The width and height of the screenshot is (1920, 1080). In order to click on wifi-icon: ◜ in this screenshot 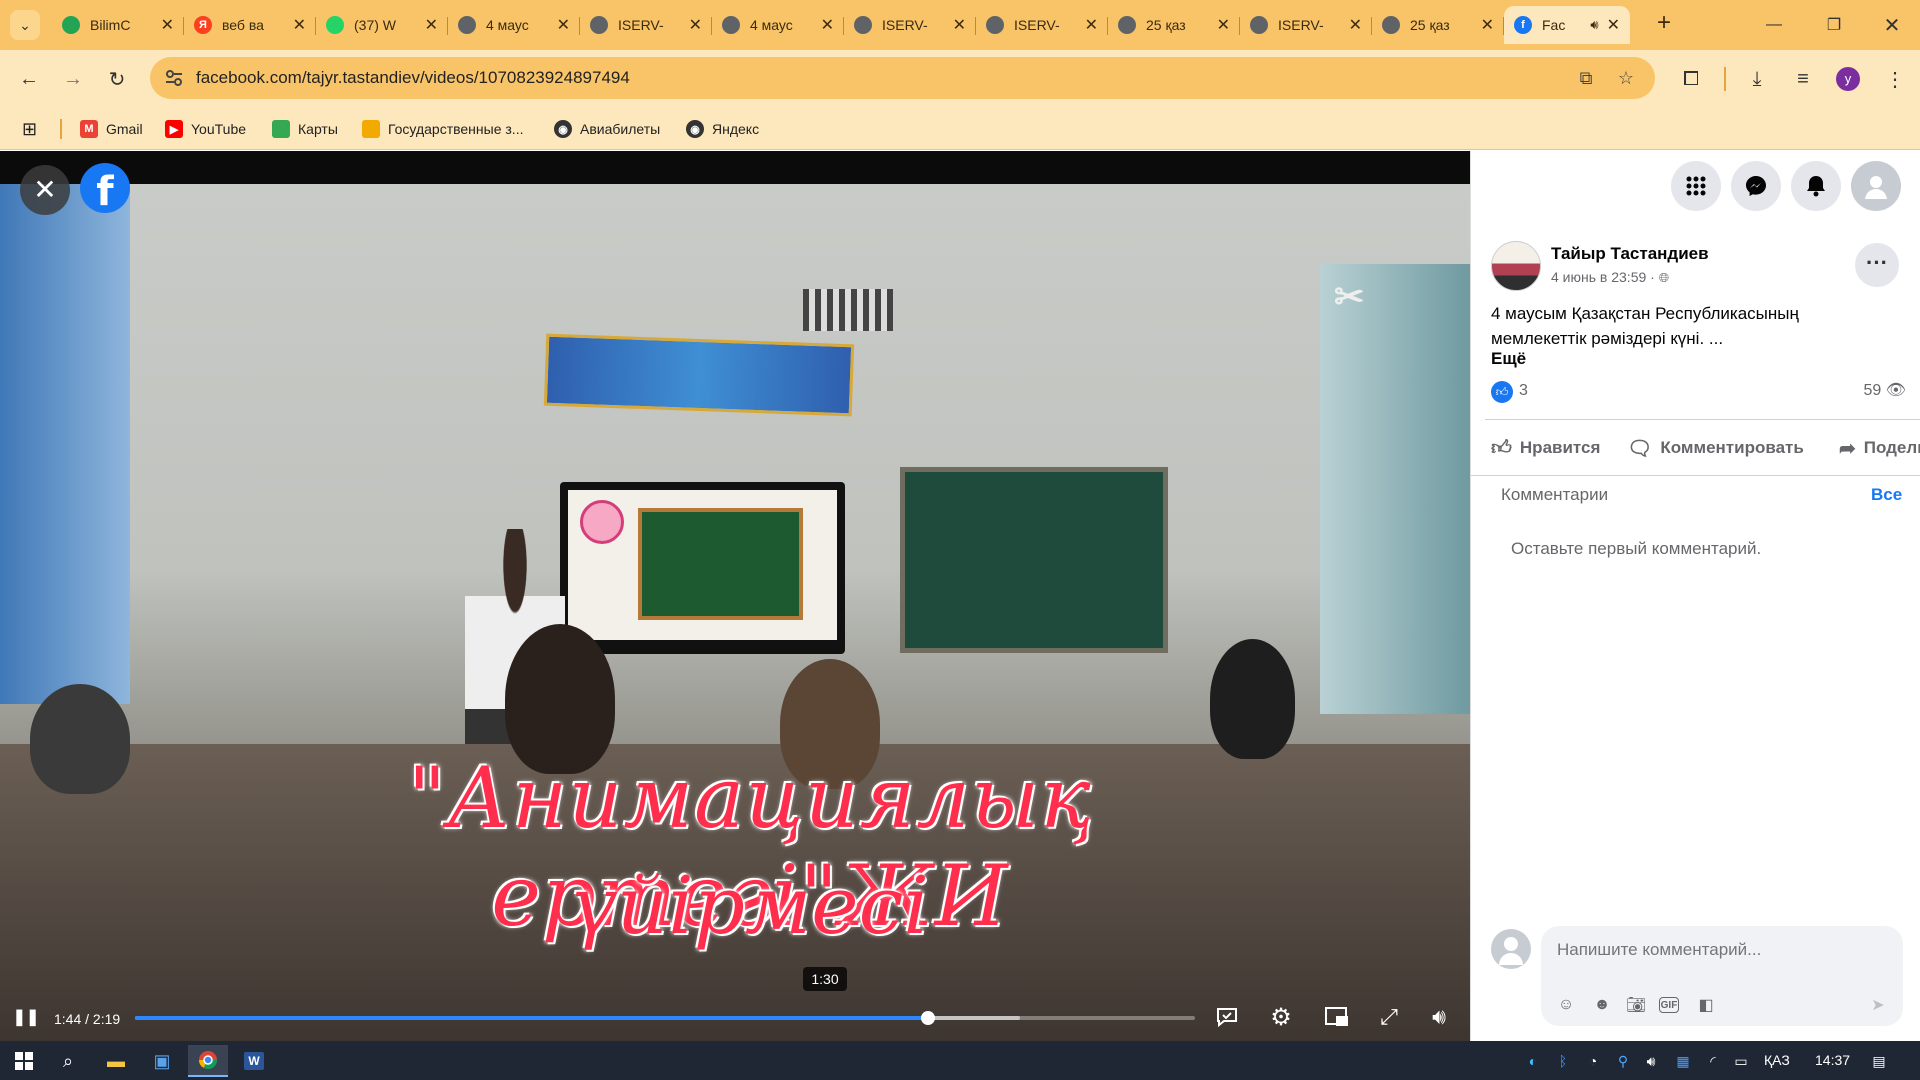, I will do `click(1713, 1061)`.